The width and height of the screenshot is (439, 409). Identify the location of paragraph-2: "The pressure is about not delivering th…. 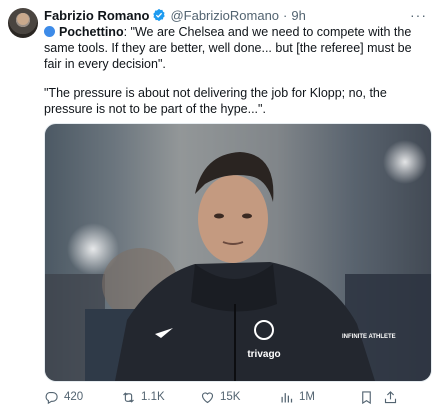
(215, 101).